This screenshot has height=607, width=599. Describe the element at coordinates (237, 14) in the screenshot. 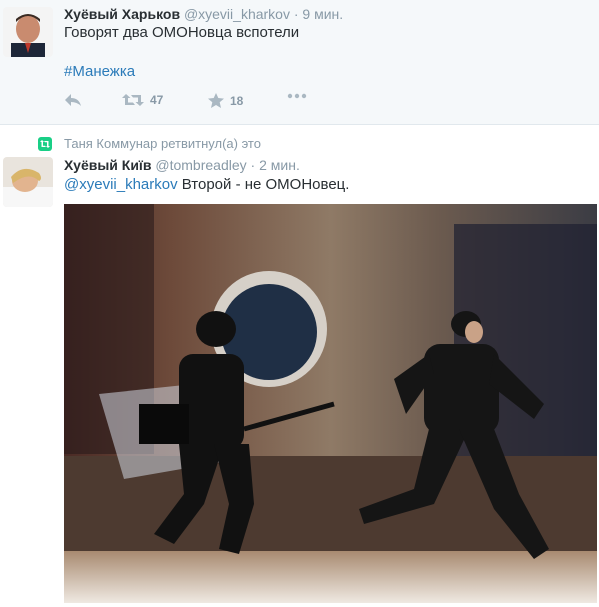

I see `author-handle: @xyevii_kharkov` at that location.